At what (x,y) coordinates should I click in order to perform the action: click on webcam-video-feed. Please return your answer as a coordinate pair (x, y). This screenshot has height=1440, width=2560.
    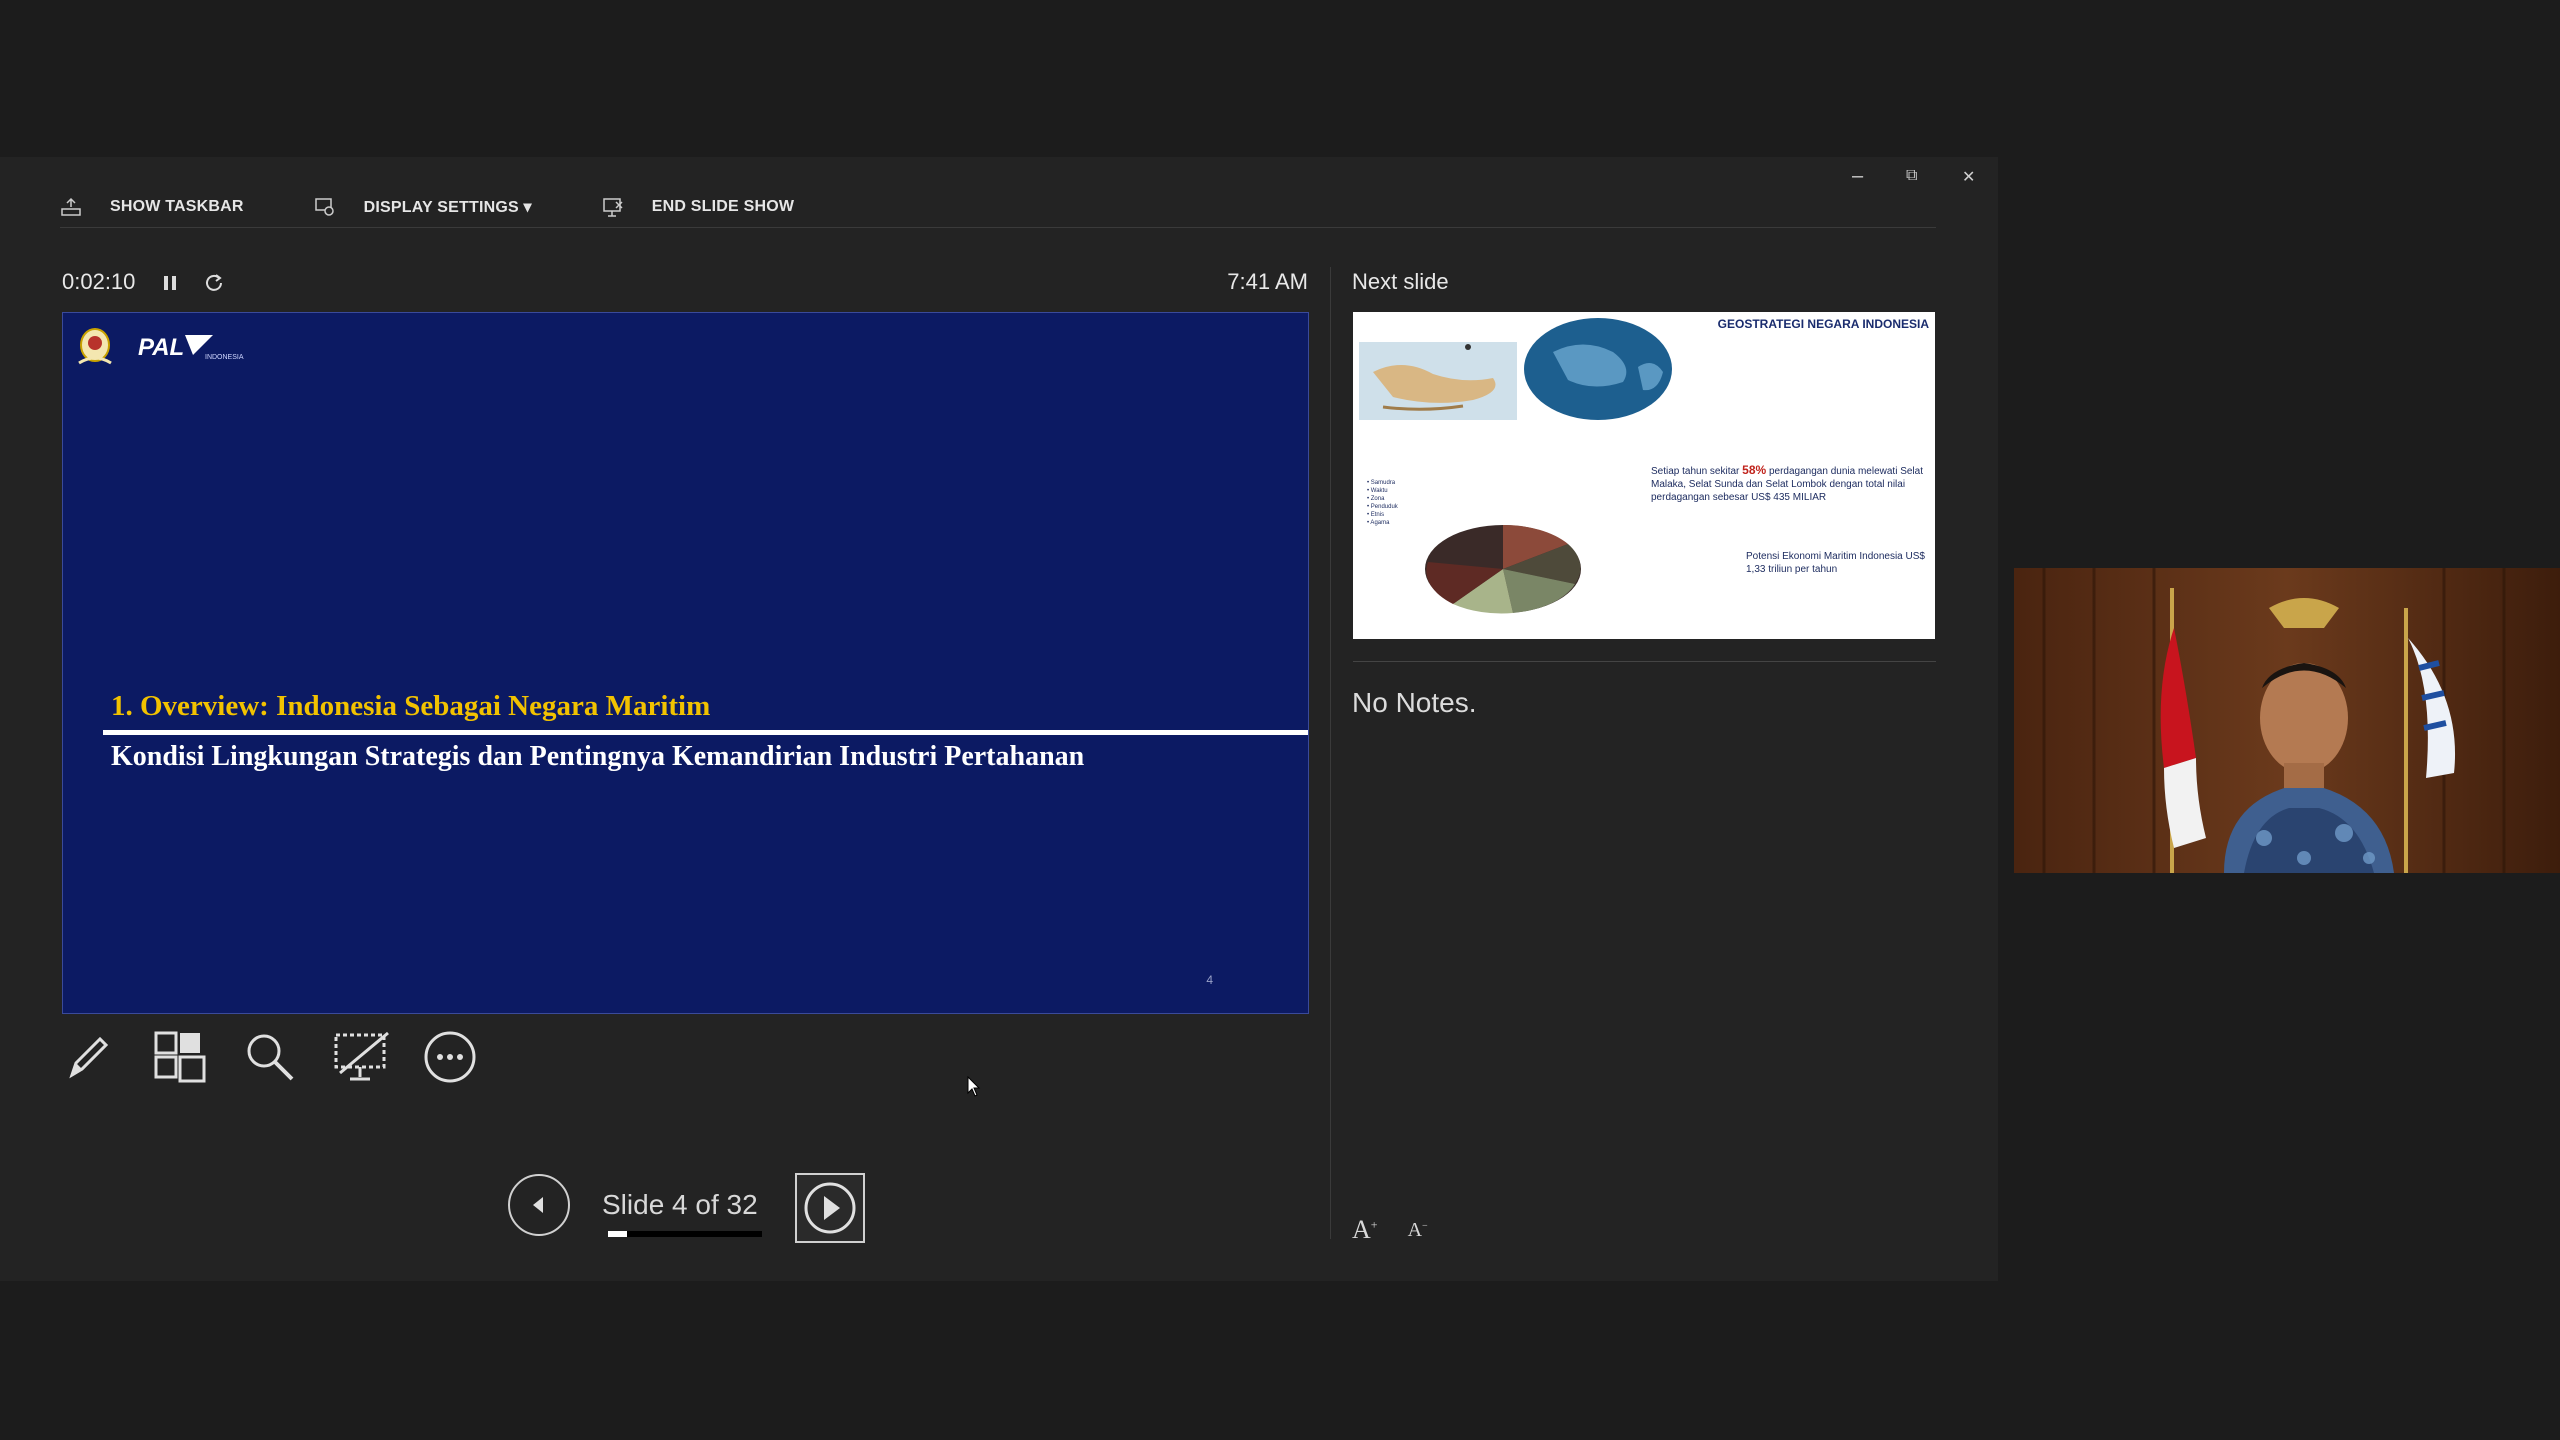
    Looking at the image, I should click on (2287, 720).